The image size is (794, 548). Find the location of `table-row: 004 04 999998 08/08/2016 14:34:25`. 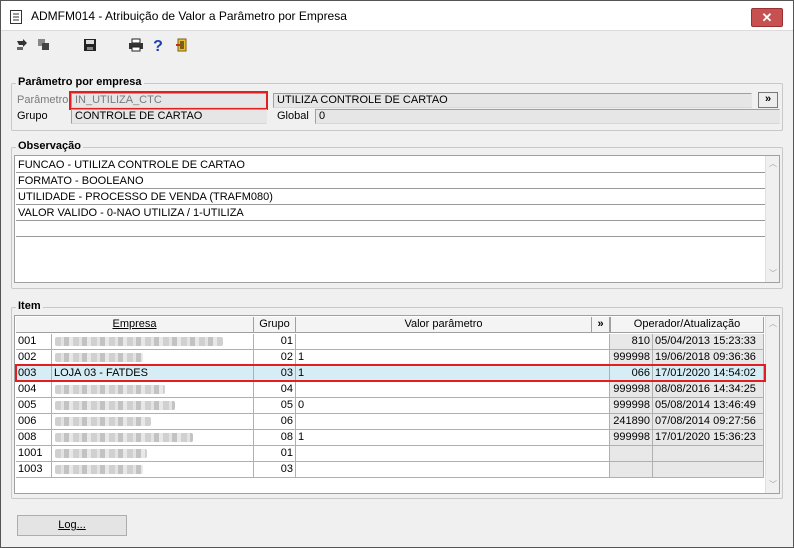

table-row: 004 04 999998 08/08/2016 14:34:25 is located at coordinates (390, 390).